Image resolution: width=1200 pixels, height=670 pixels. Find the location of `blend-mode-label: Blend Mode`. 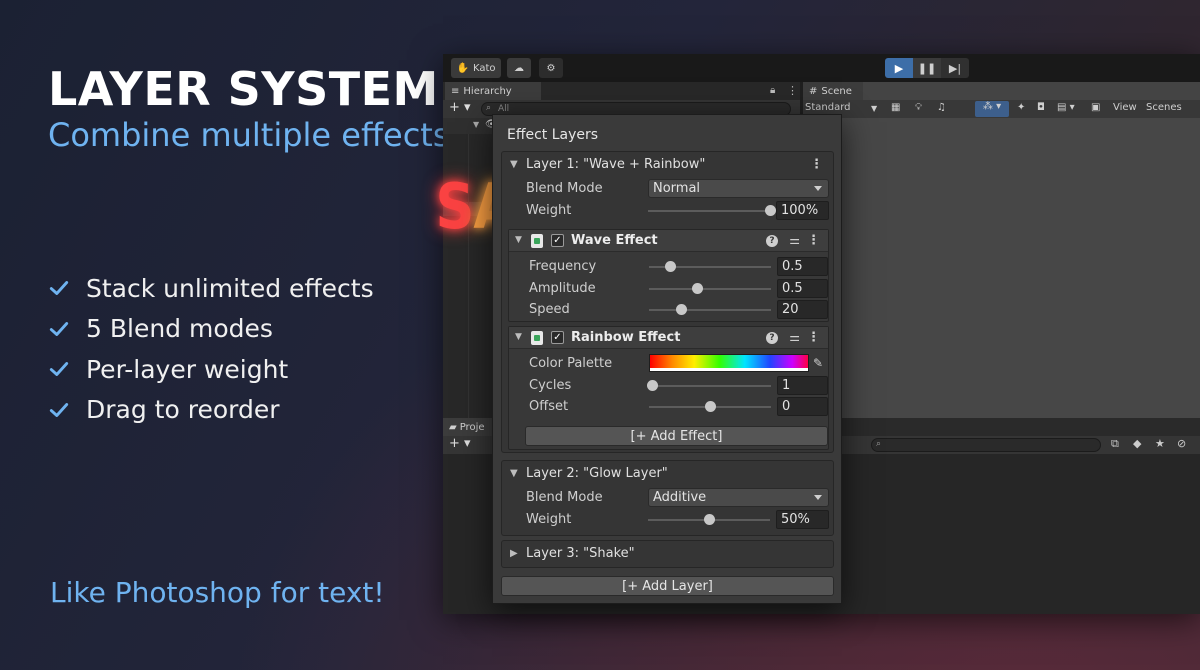

blend-mode-label: Blend Mode is located at coordinates (564, 497).